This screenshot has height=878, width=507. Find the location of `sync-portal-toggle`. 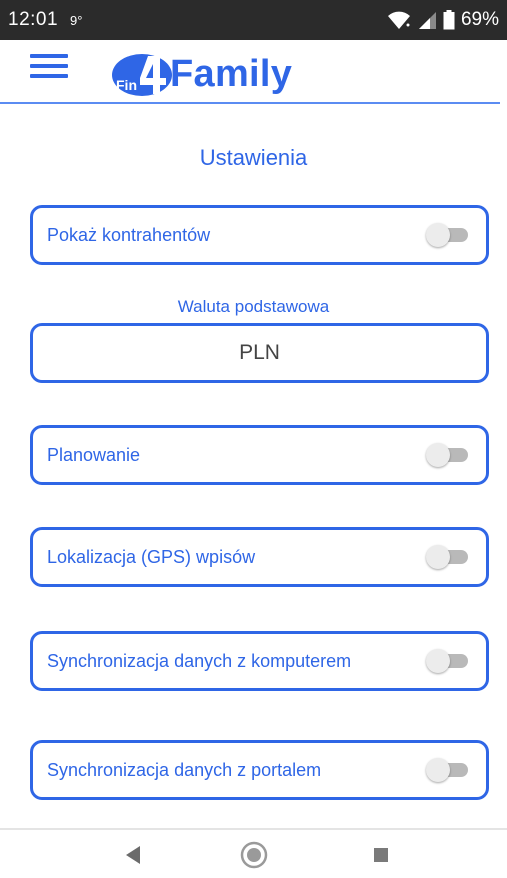

sync-portal-toggle is located at coordinates (448, 770).